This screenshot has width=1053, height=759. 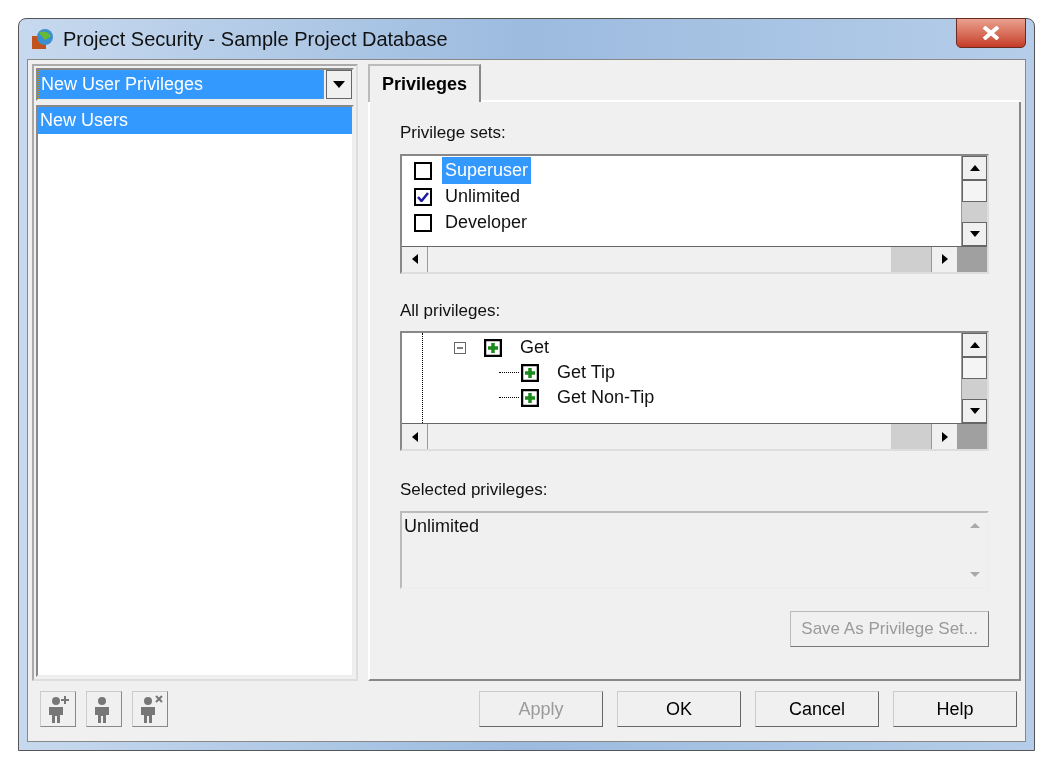 What do you see at coordinates (586, 372) in the screenshot?
I see `tree-item: Get Tip` at bounding box center [586, 372].